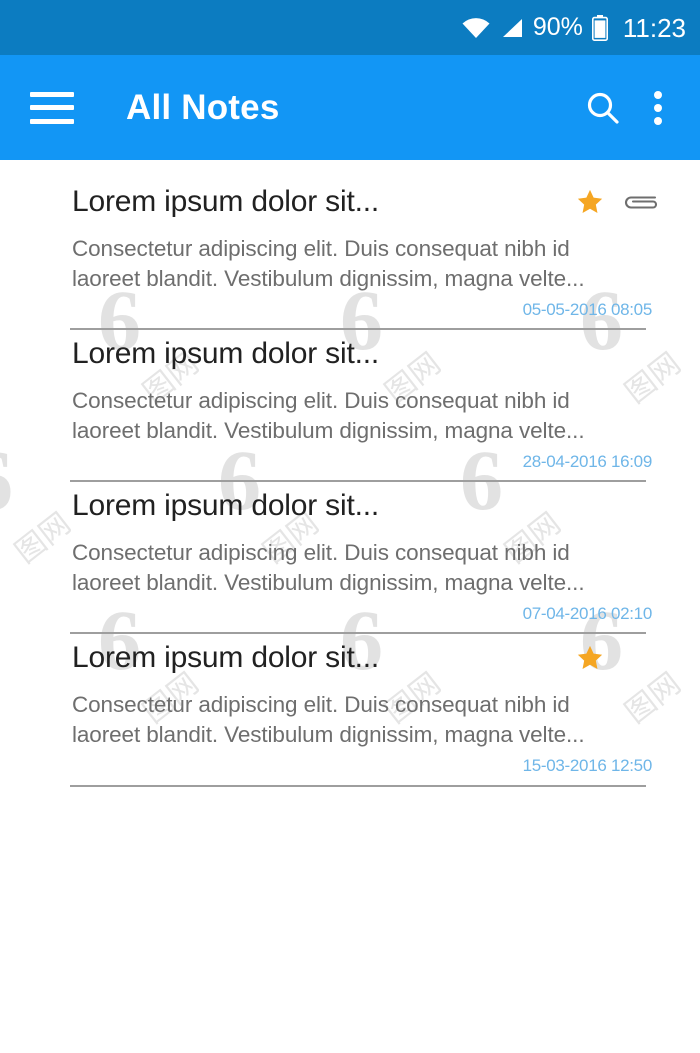  I want to click on note-divider, so click(358, 786).